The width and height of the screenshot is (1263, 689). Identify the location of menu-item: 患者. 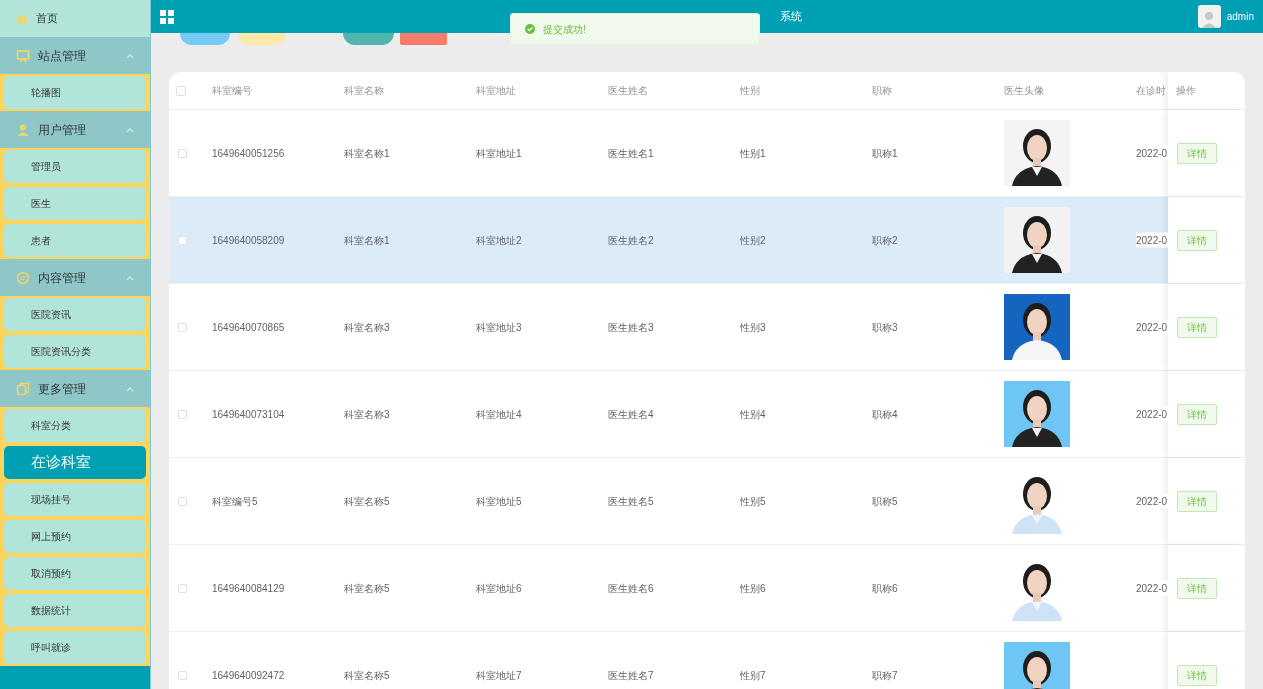
(75, 240).